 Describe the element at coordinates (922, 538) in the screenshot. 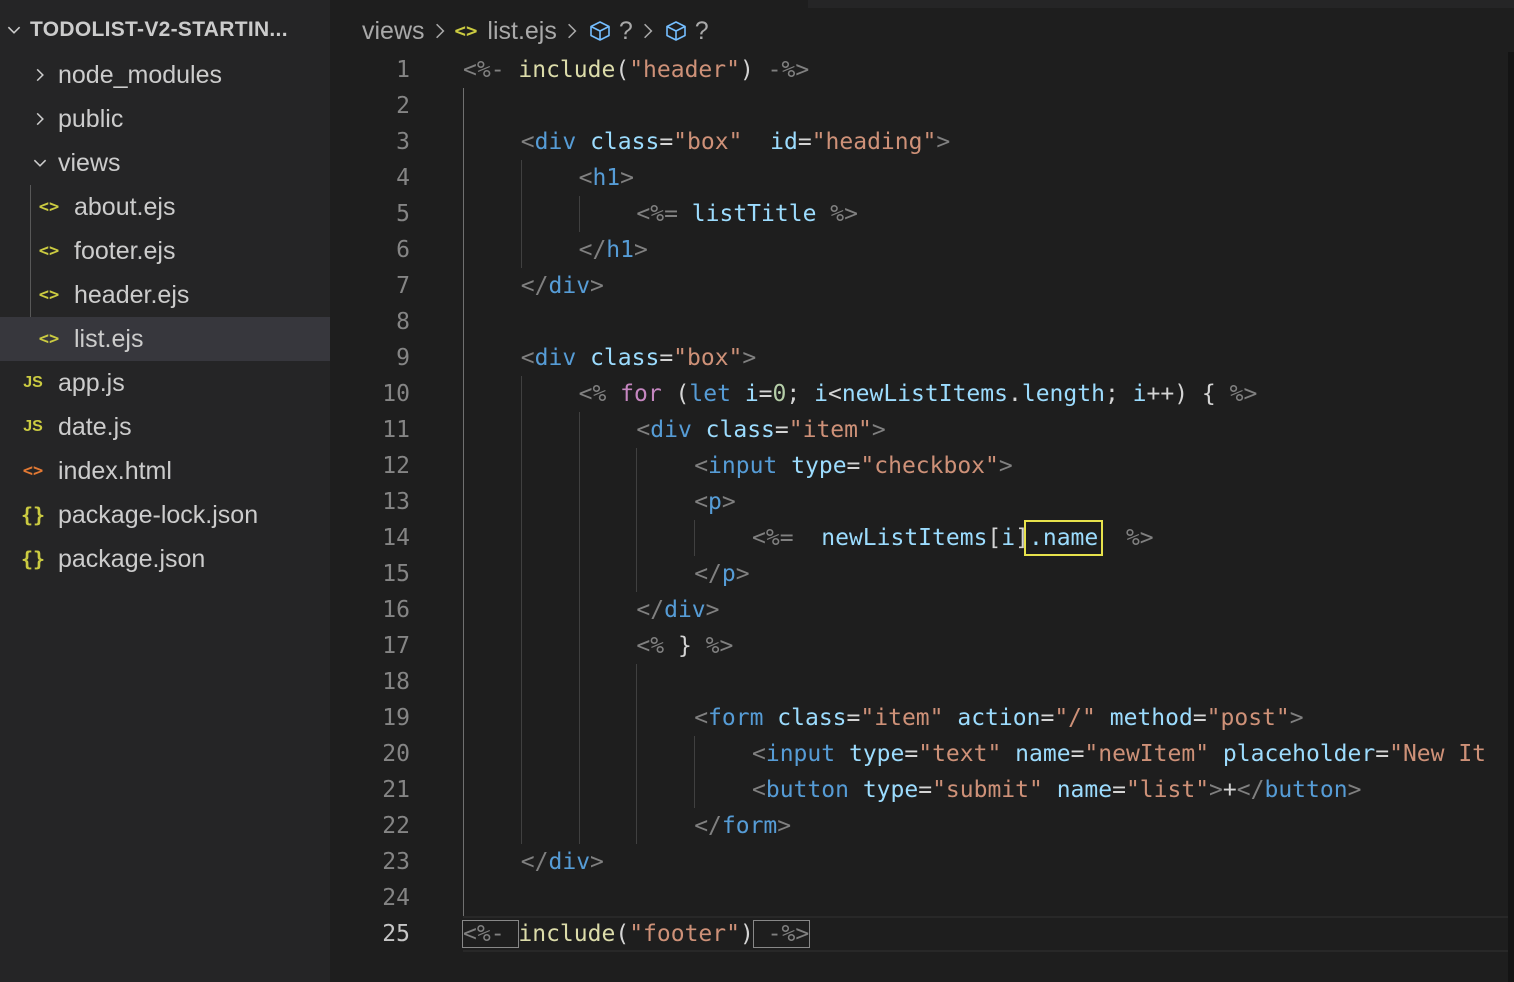

I see `code-line: 14 <%= newListItems[i].name %>` at that location.